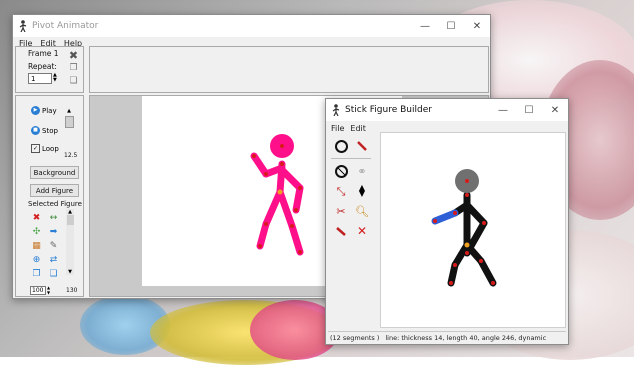 The width and height of the screenshot is (634, 365). I want to click on play-button: ▶ Play, so click(44, 110).